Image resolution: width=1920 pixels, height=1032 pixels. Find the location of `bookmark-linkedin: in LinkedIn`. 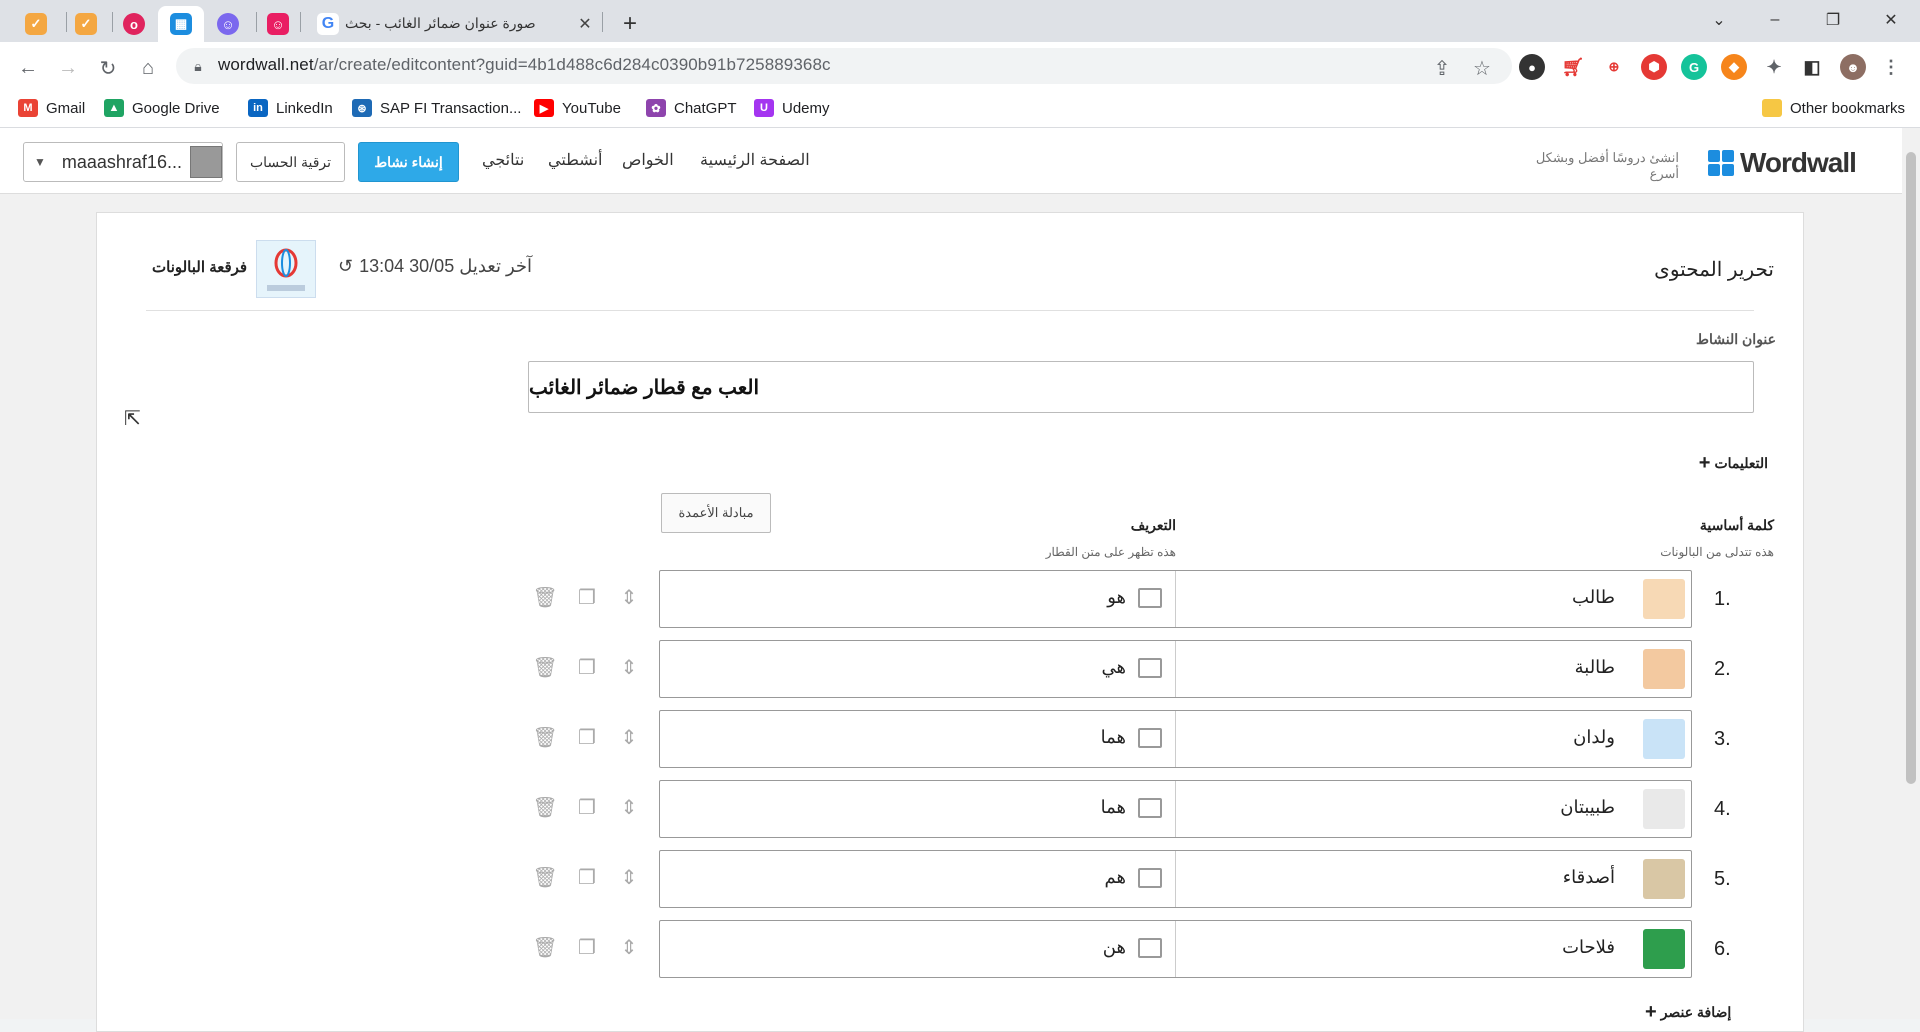

bookmark-linkedin: in LinkedIn is located at coordinates (290, 108).